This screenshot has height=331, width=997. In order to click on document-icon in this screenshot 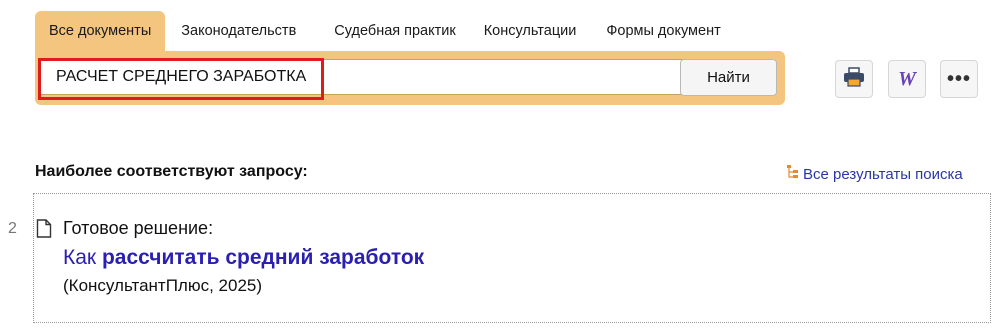, I will do `click(44, 231)`.